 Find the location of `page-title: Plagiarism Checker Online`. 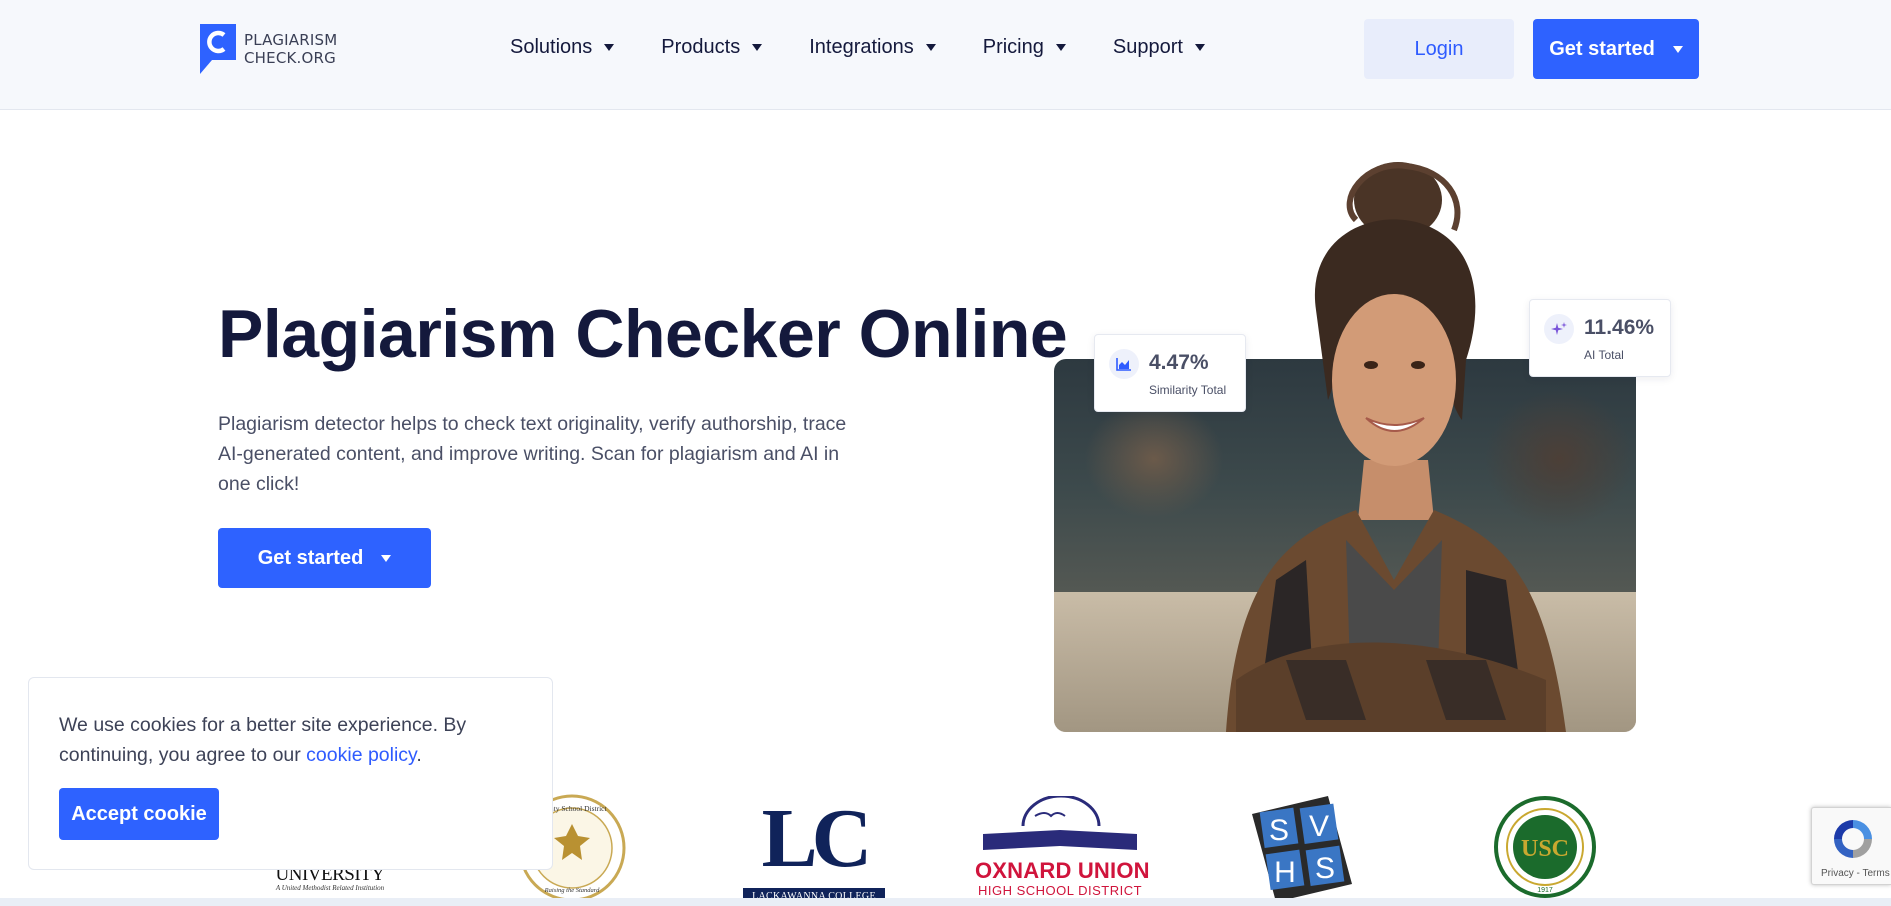

page-title: Plagiarism Checker Online is located at coordinates (643, 334).